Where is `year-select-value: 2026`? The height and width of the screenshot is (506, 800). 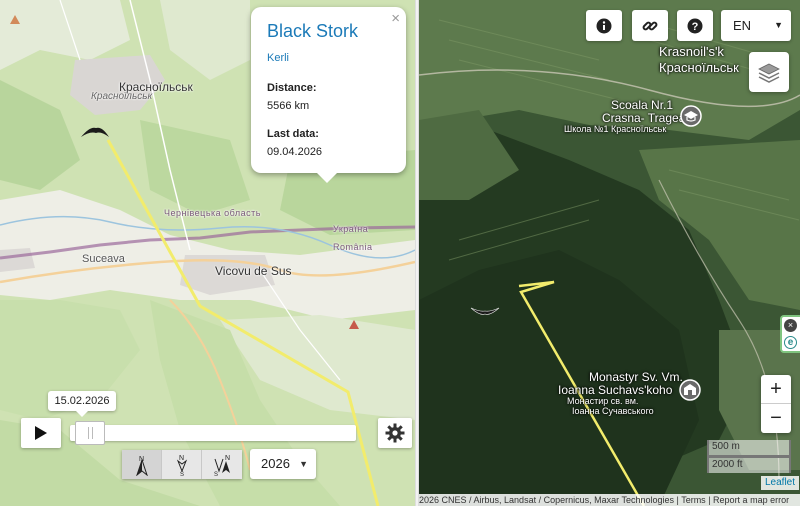
year-select-value: 2026 is located at coordinates (275, 463).